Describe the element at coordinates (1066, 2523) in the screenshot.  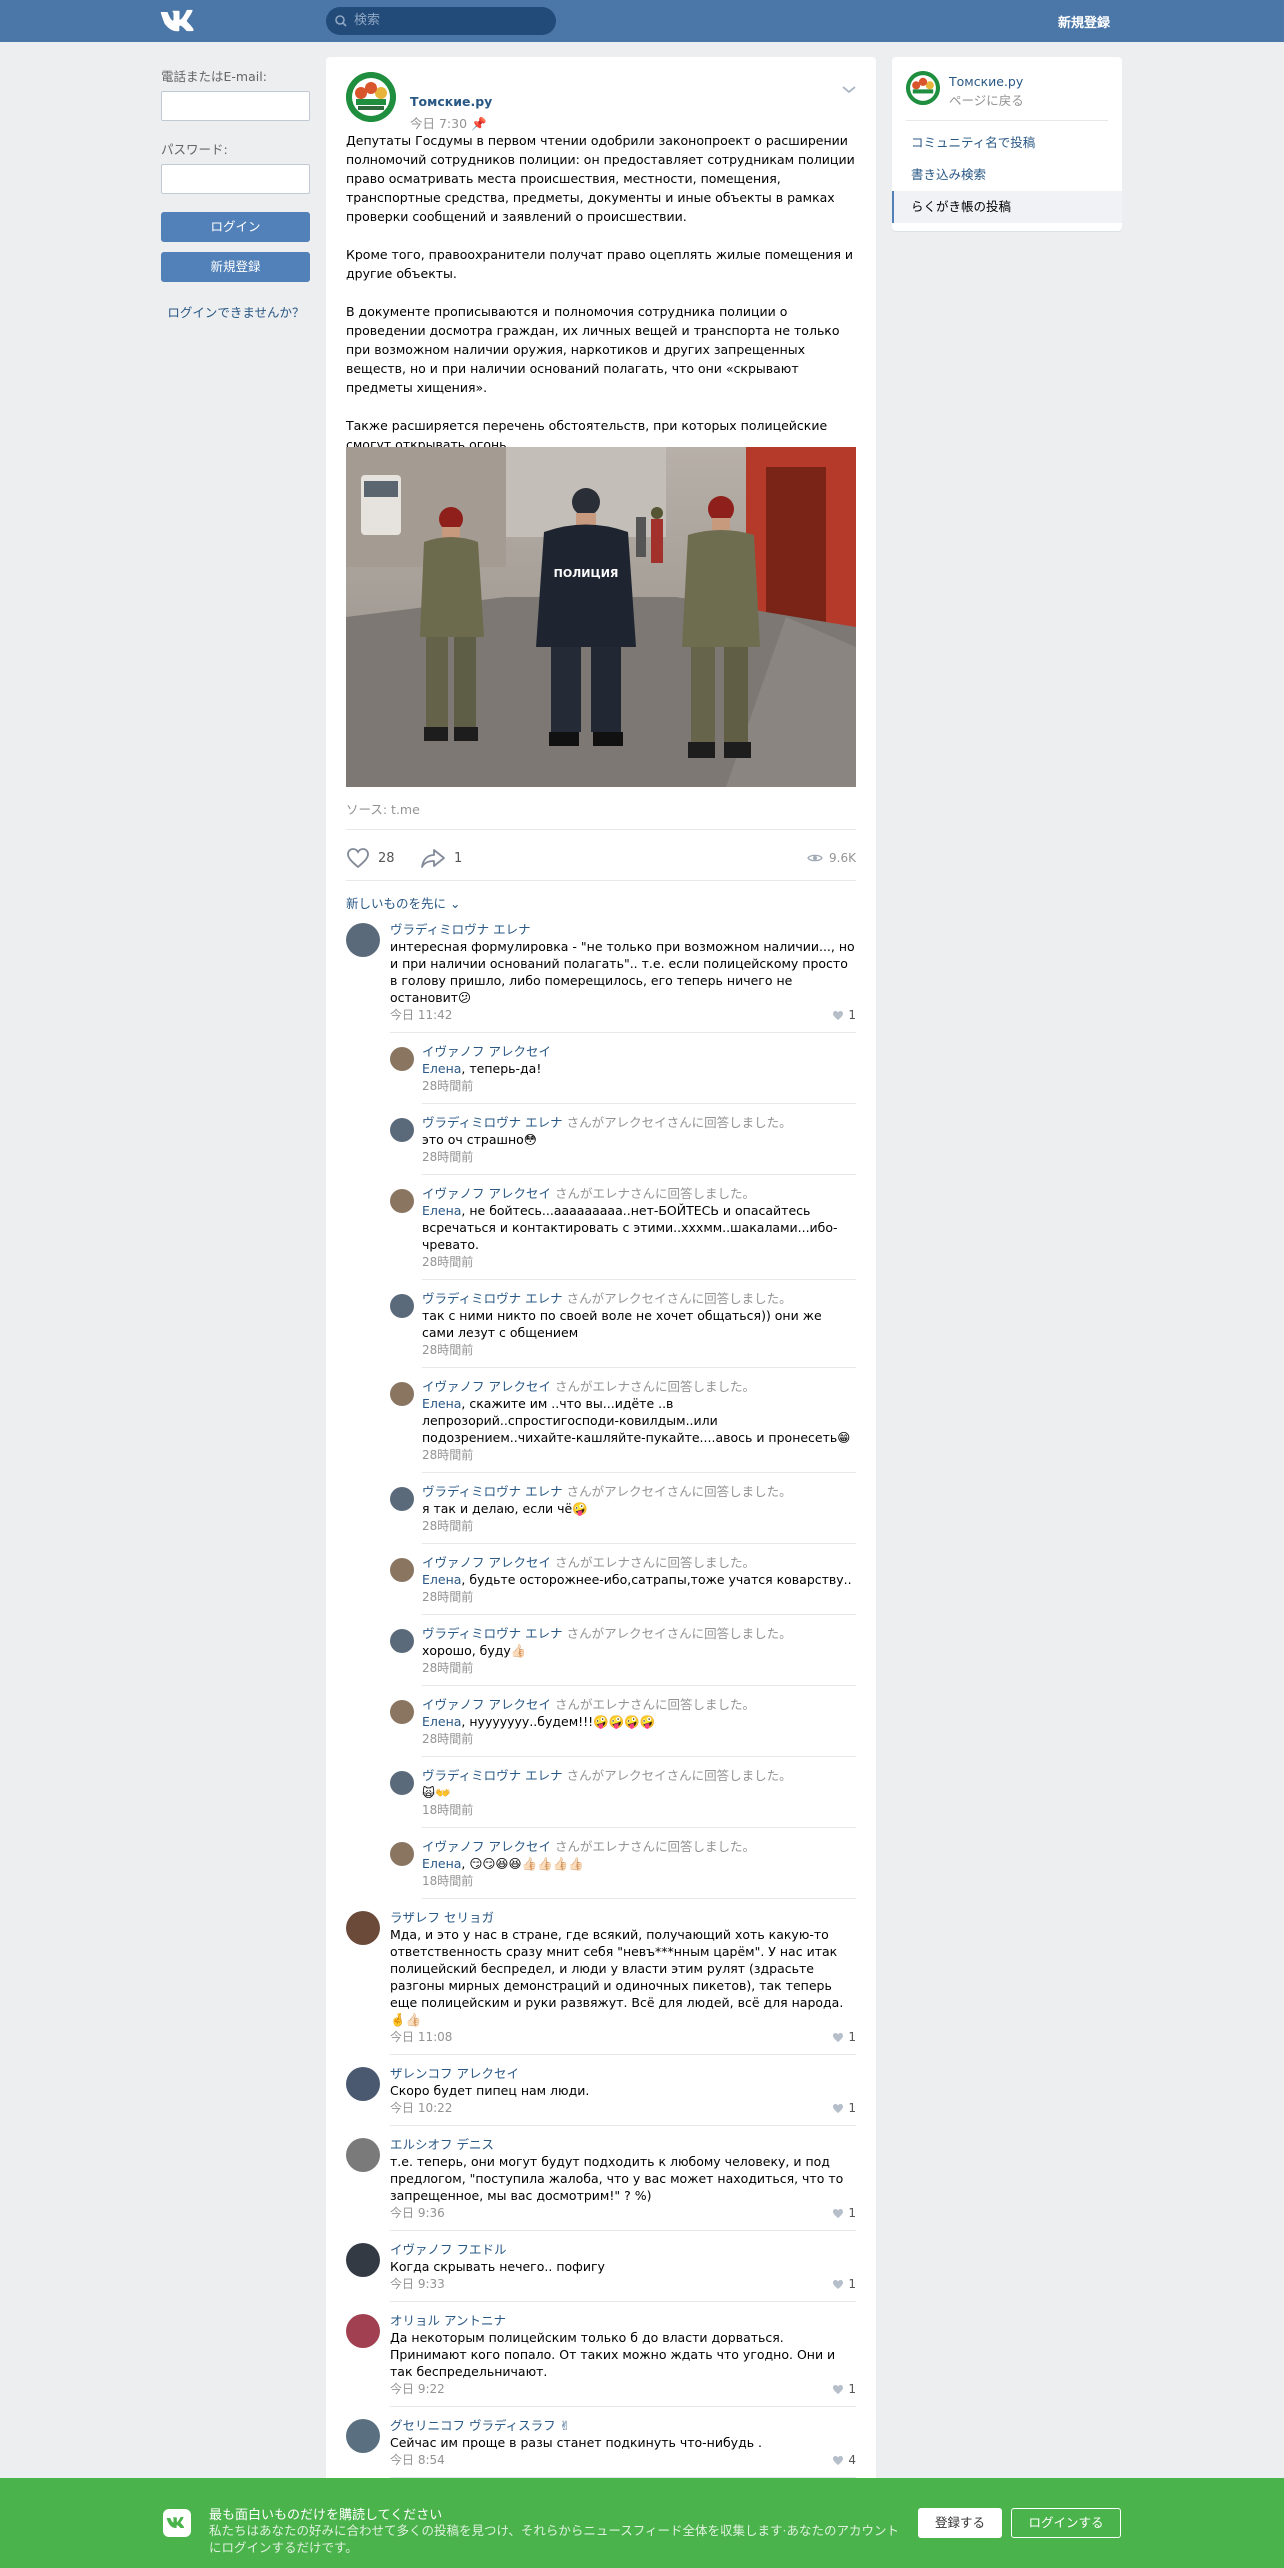
I see `banner-login-button: ログインする` at that location.